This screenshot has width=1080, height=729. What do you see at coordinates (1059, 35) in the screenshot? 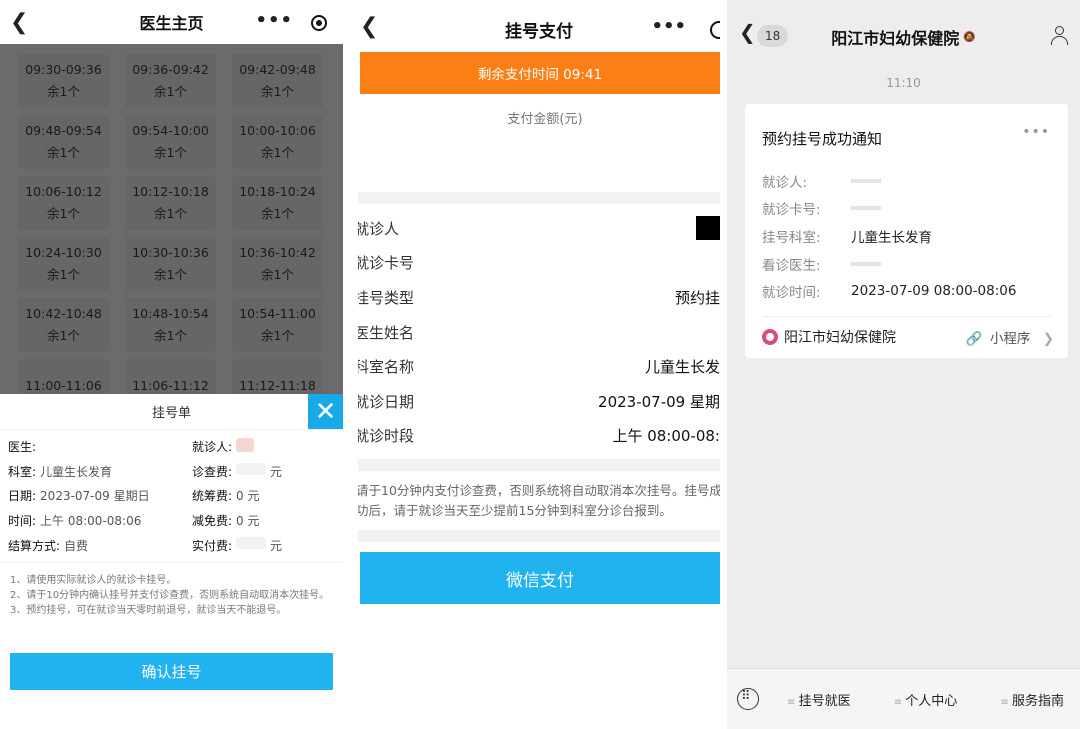
I see `profile-icon` at bounding box center [1059, 35].